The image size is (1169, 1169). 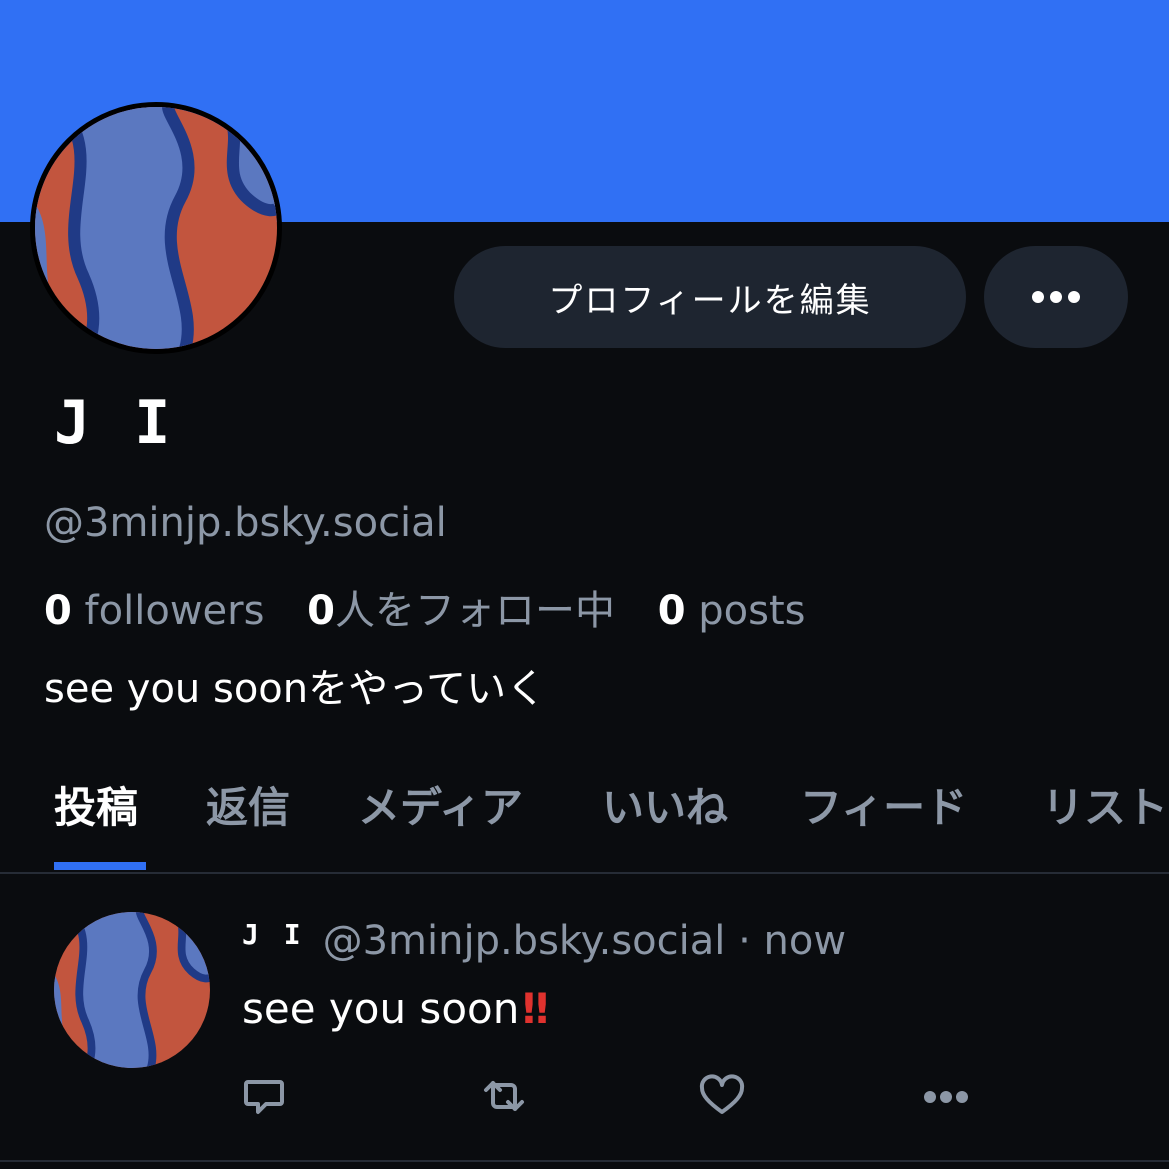 I want to click on more-options-button, so click(x=1056, y=297).